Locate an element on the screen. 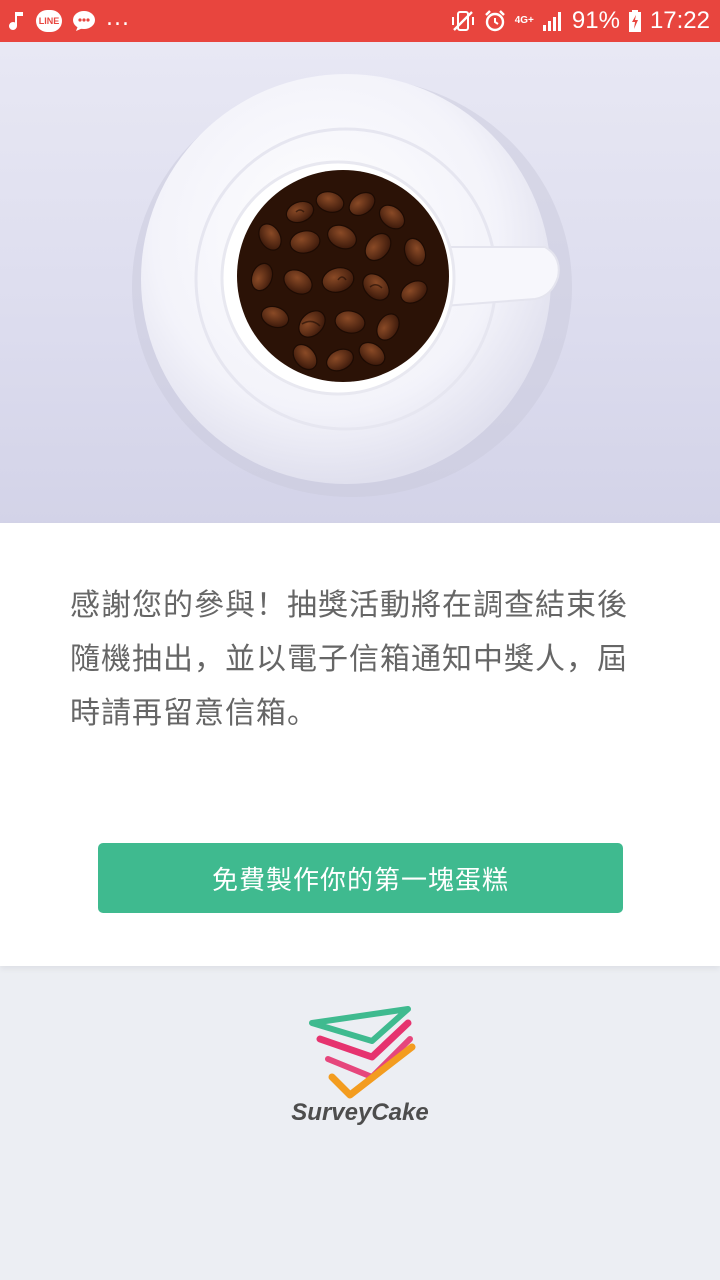 The width and height of the screenshot is (720, 1280). line-app-icon: LINE is located at coordinates (49, 21).